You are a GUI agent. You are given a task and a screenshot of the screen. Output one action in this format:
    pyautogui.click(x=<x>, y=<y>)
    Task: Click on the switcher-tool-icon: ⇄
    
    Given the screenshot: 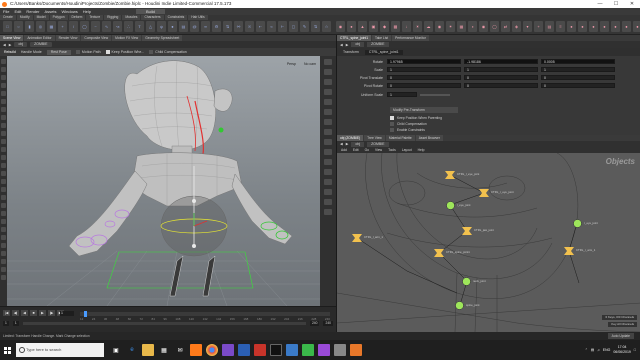 What is the action you would take?
    pyautogui.click(x=505, y=26)
    